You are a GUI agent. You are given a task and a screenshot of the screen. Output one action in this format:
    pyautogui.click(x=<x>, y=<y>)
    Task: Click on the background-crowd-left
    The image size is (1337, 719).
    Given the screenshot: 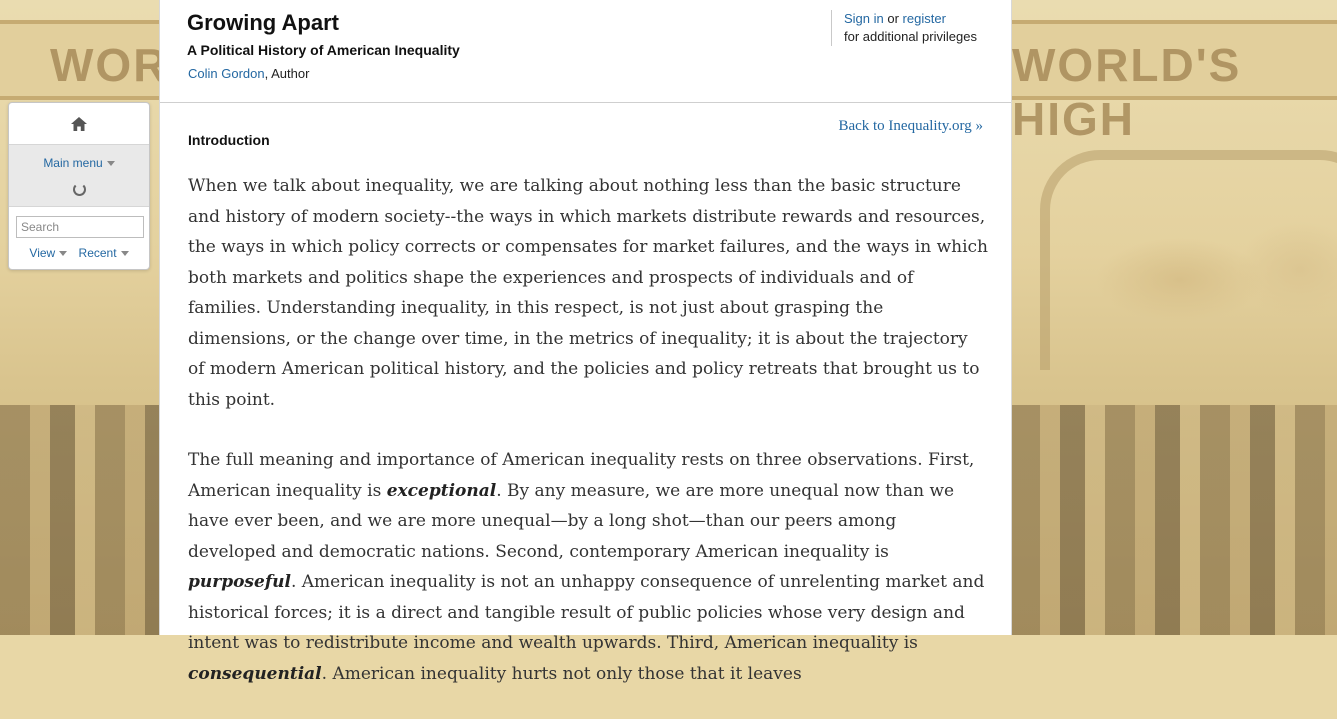 What is the action you would take?
    pyautogui.click(x=80, y=520)
    